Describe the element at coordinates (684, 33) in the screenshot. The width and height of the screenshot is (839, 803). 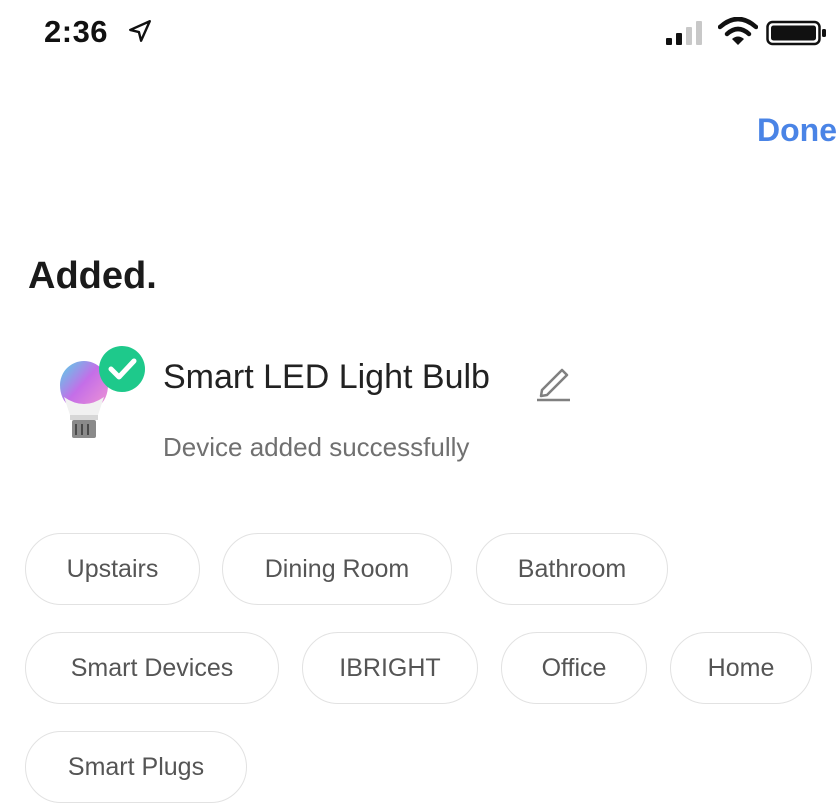
I see `cellular-signal-icon` at that location.